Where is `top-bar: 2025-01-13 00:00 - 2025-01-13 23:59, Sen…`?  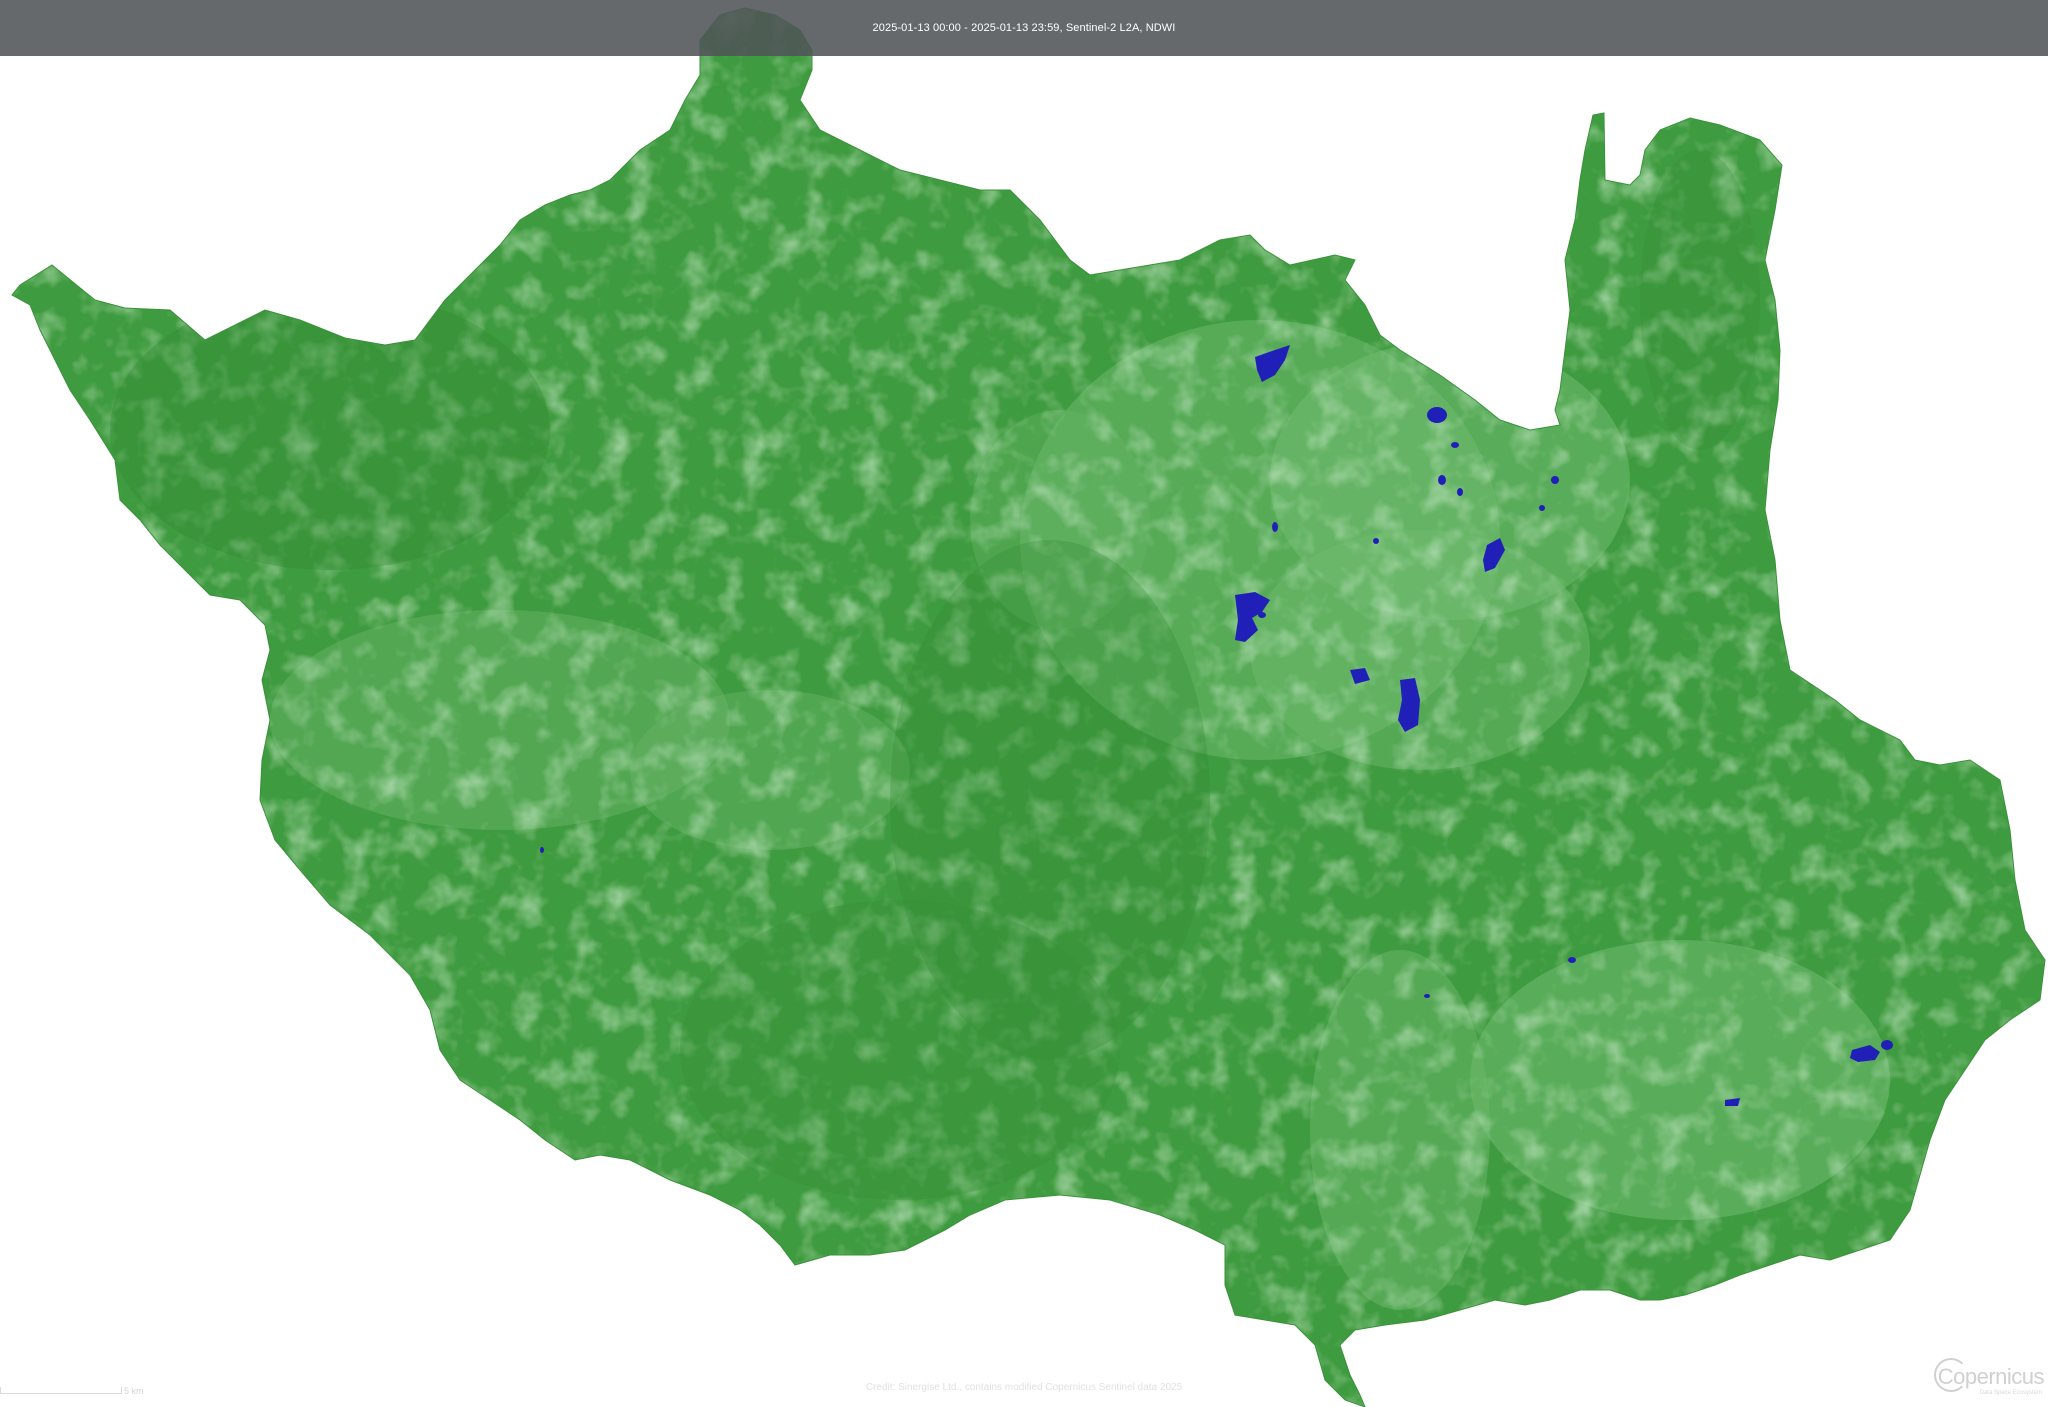 top-bar: 2025-01-13 00:00 - 2025-01-13 23:59, Sen… is located at coordinates (1024, 28).